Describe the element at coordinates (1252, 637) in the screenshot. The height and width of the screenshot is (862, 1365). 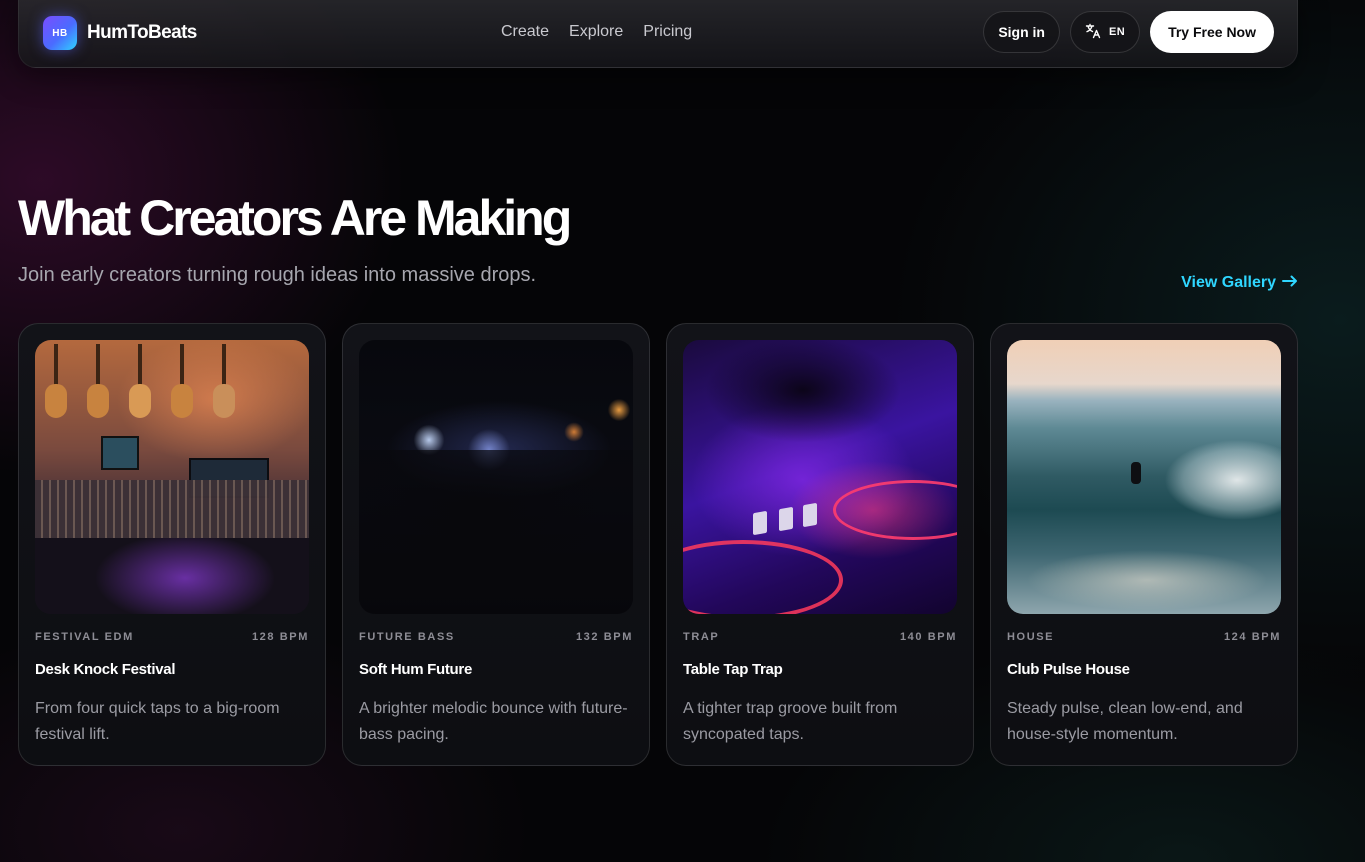
I see `bpm-label: 124 BPM` at that location.